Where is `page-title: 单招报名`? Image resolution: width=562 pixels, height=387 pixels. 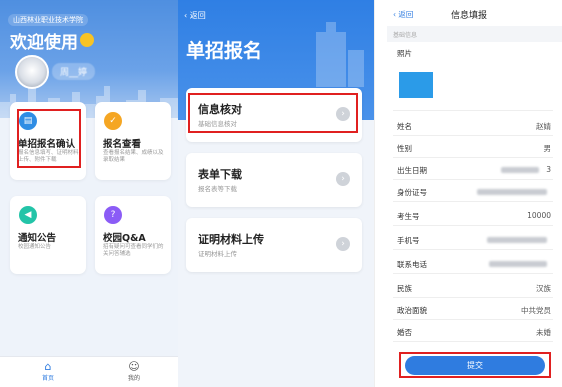 page-title: 单招报名 is located at coordinates (224, 51).